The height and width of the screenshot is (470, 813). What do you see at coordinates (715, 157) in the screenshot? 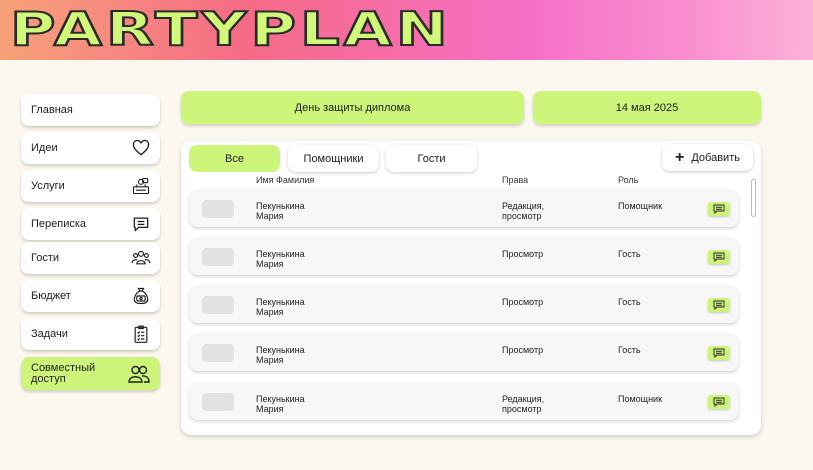
I see `add-button-label: Добавить` at bounding box center [715, 157].